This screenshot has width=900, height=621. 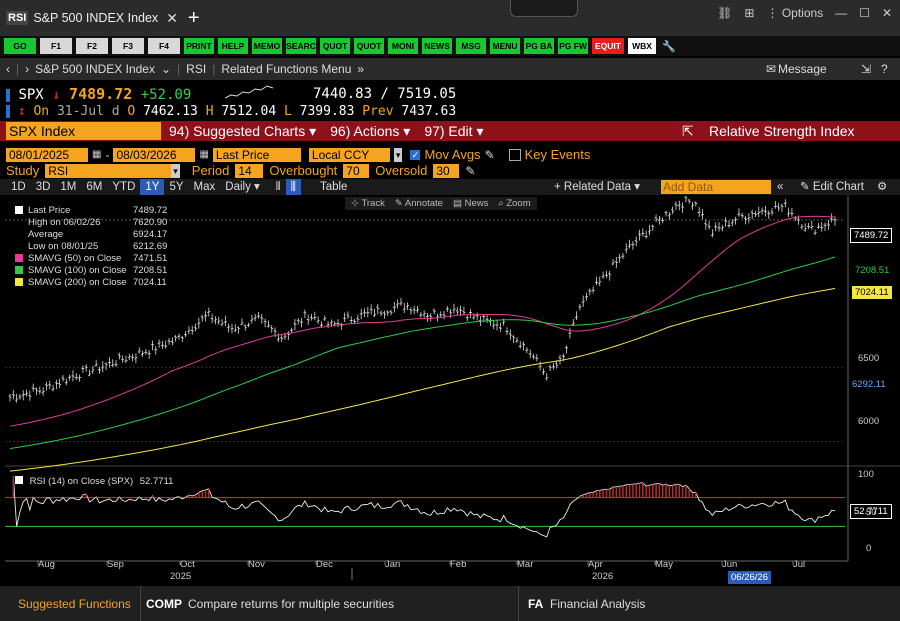 What do you see at coordinates (249, 170) in the screenshot?
I see `period-input: 14` at bounding box center [249, 170].